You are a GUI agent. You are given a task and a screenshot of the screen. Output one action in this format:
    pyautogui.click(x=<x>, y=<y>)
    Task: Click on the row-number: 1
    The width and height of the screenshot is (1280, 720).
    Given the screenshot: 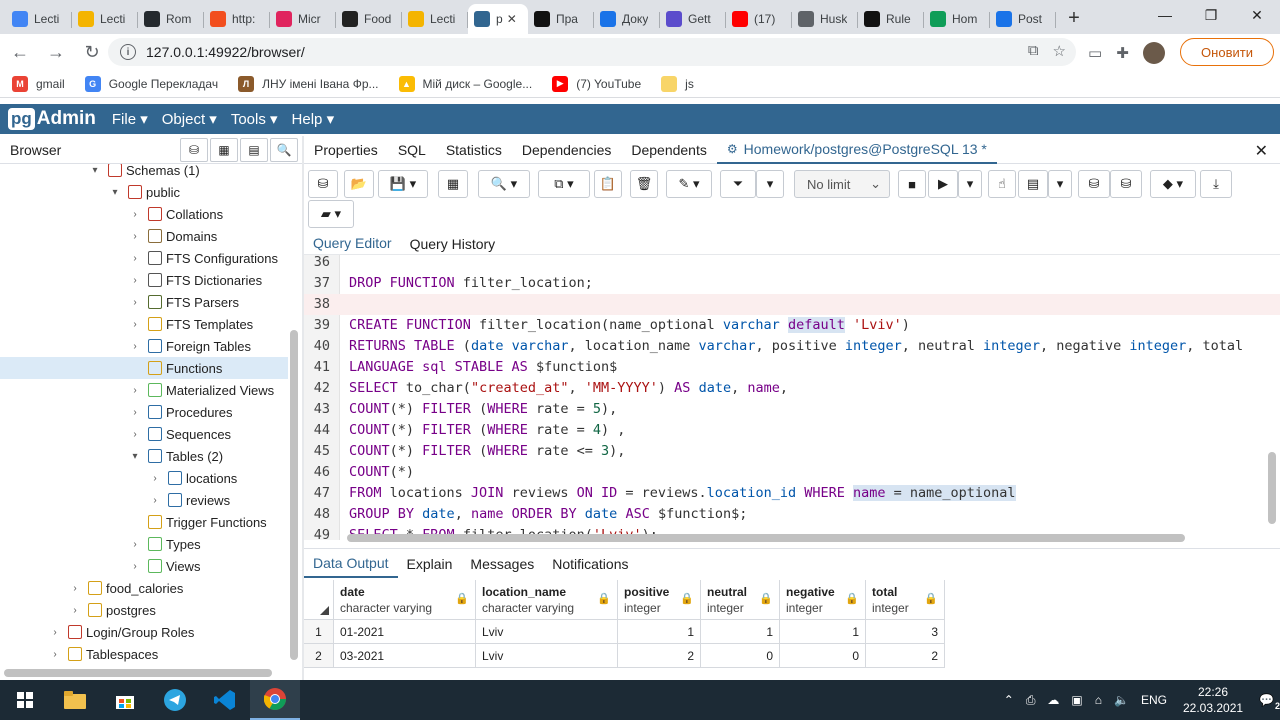 What is the action you would take?
    pyautogui.click(x=319, y=632)
    